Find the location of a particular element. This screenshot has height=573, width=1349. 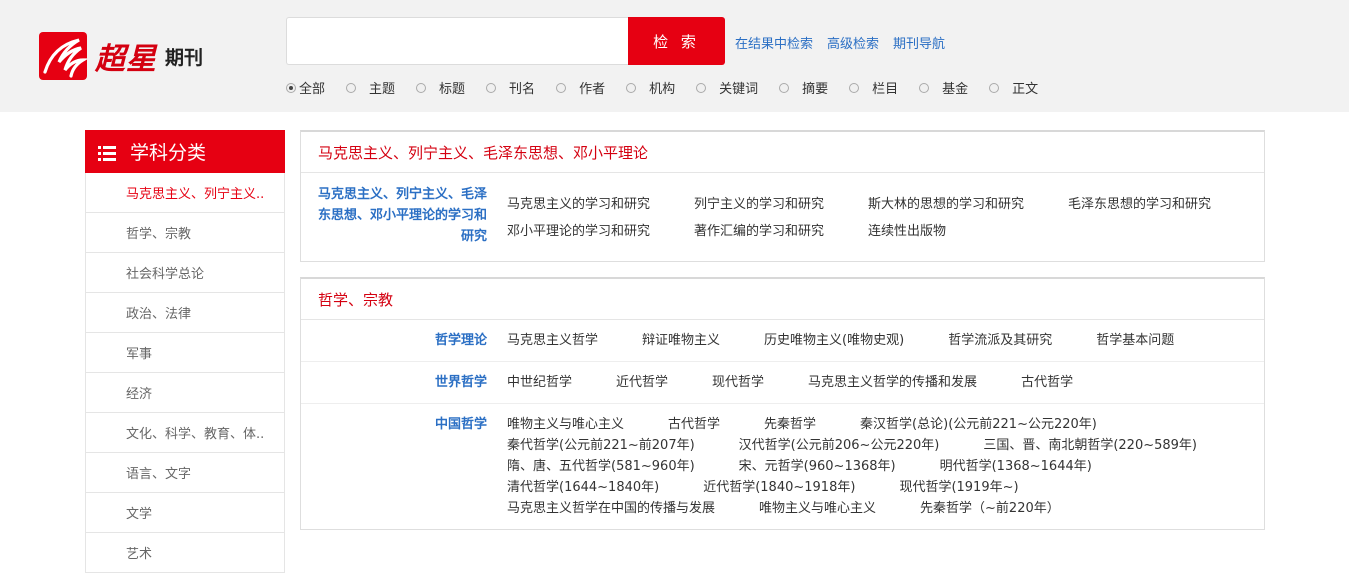

subcategory-label: 世界哲学 is located at coordinates (396, 382).